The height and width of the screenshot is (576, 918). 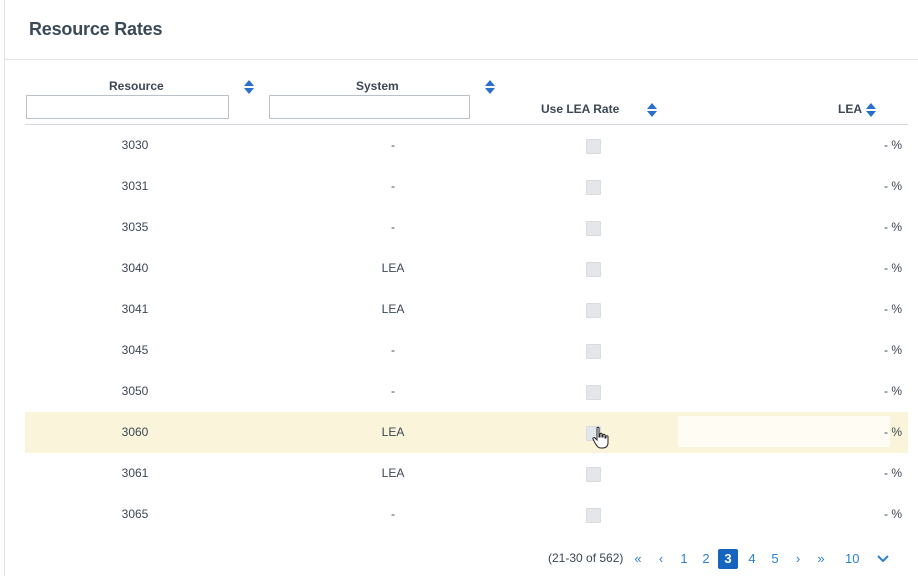 I want to click on page-button-3-current: 3, so click(x=728, y=559).